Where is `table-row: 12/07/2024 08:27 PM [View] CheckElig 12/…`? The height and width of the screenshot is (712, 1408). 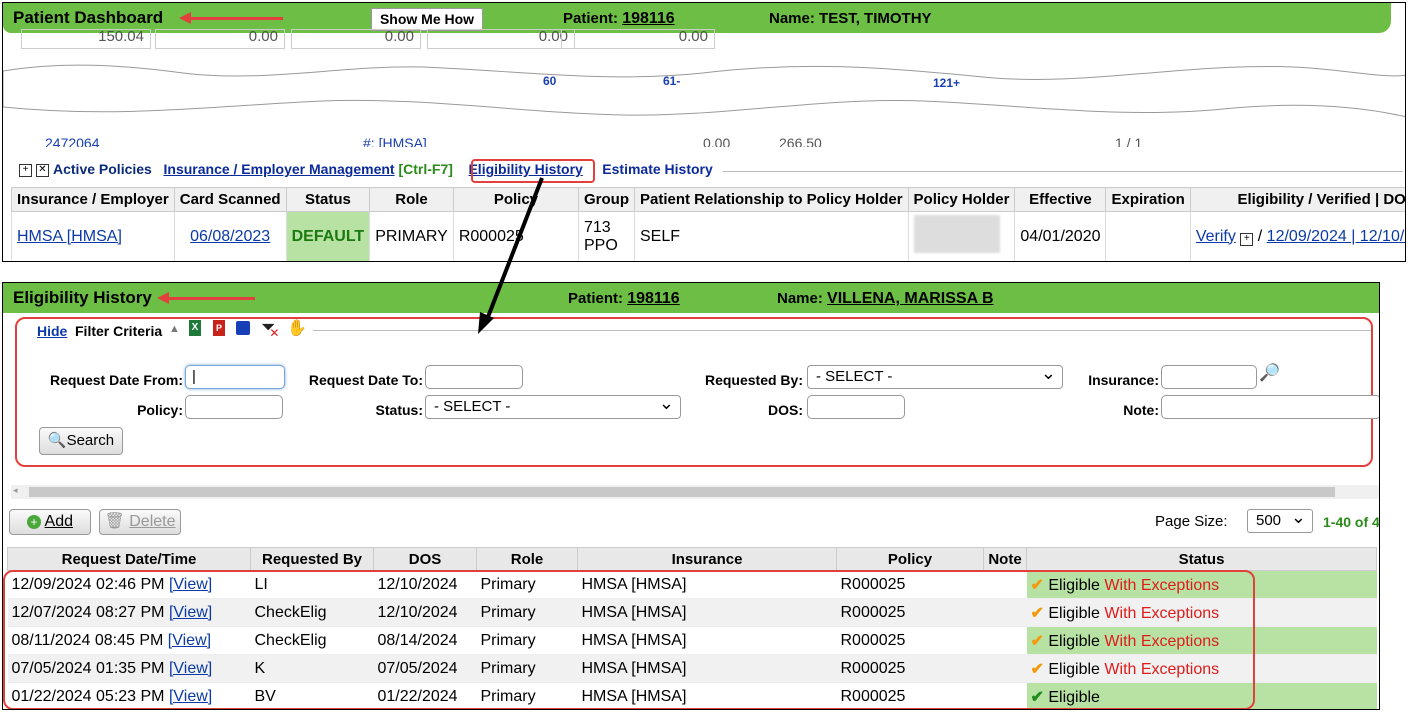
table-row: 12/07/2024 08:27 PM [View] CheckElig 12/… is located at coordinates (692, 612).